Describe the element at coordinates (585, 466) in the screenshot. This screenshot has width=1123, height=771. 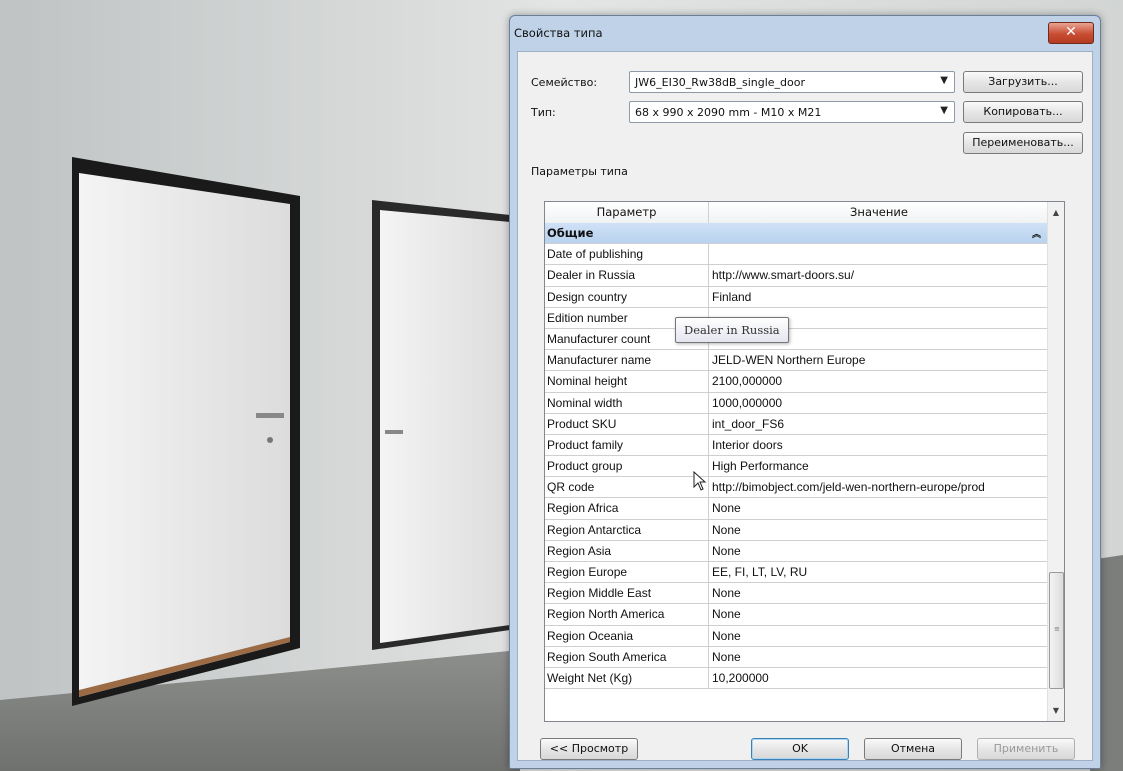
I see `parameter-name: Product group` at that location.